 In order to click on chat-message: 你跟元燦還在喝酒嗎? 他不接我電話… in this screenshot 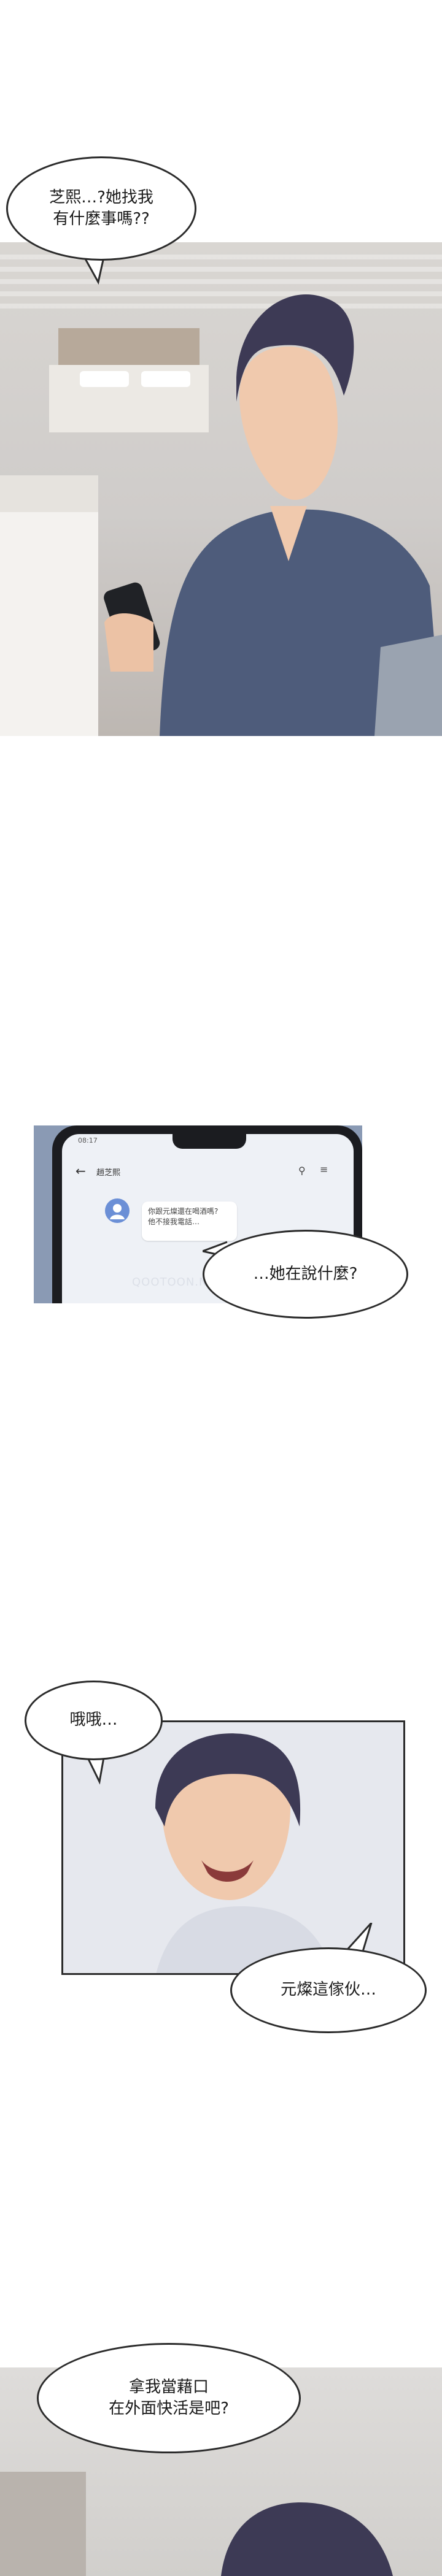, I will do `click(189, 1221)`.